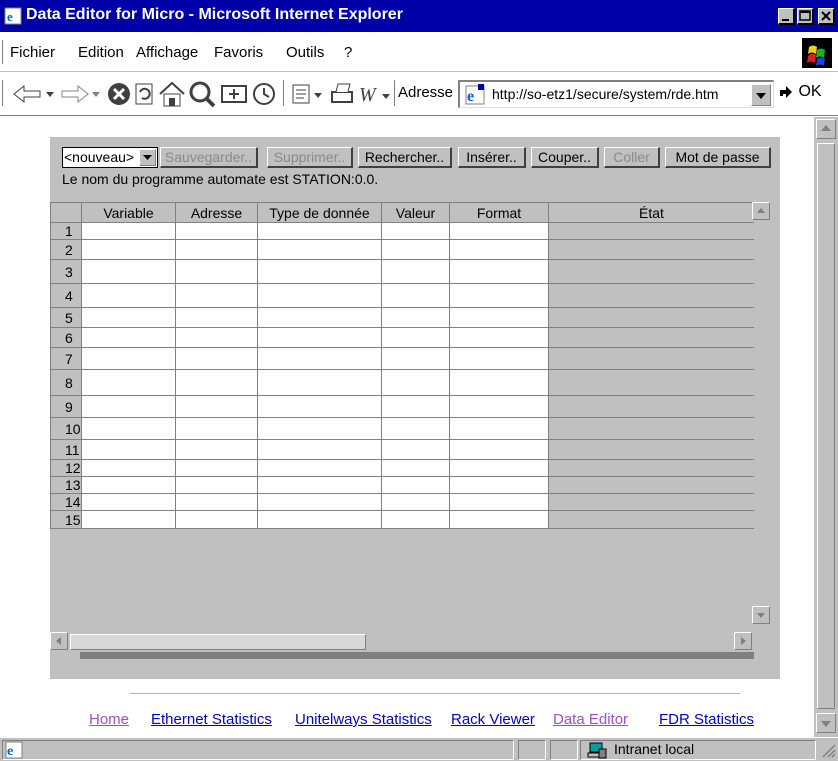 The height and width of the screenshot is (761, 838). What do you see at coordinates (376, 94) in the screenshot?
I see `edit-icon: W` at bounding box center [376, 94].